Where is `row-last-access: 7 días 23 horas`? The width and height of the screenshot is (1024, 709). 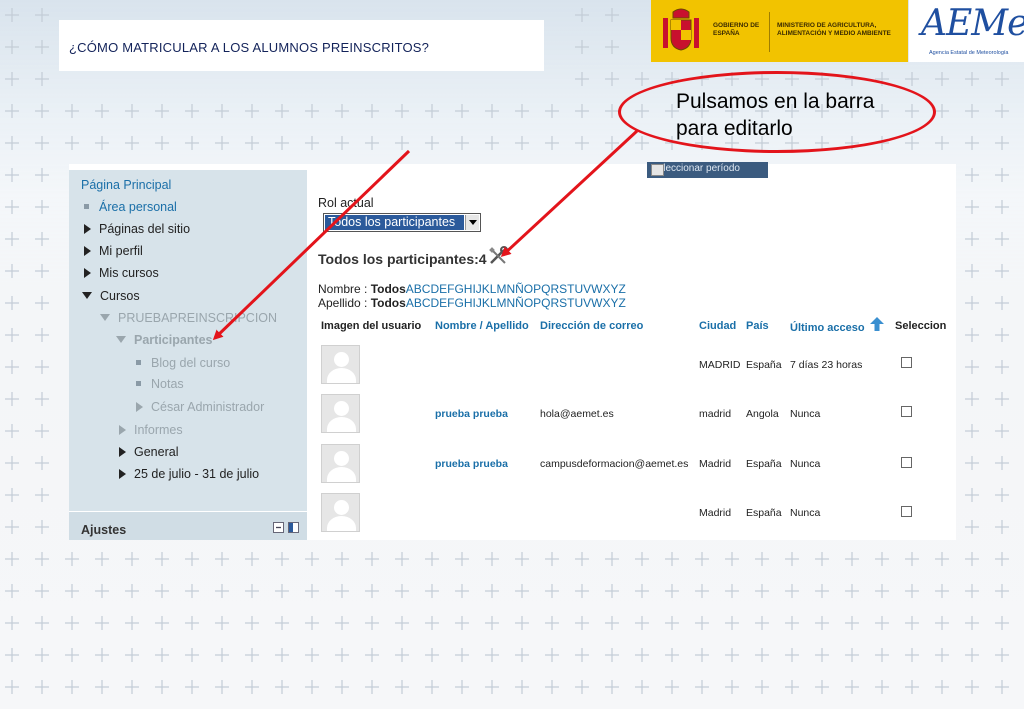
row-last-access: 7 días 23 horas is located at coordinates (826, 365).